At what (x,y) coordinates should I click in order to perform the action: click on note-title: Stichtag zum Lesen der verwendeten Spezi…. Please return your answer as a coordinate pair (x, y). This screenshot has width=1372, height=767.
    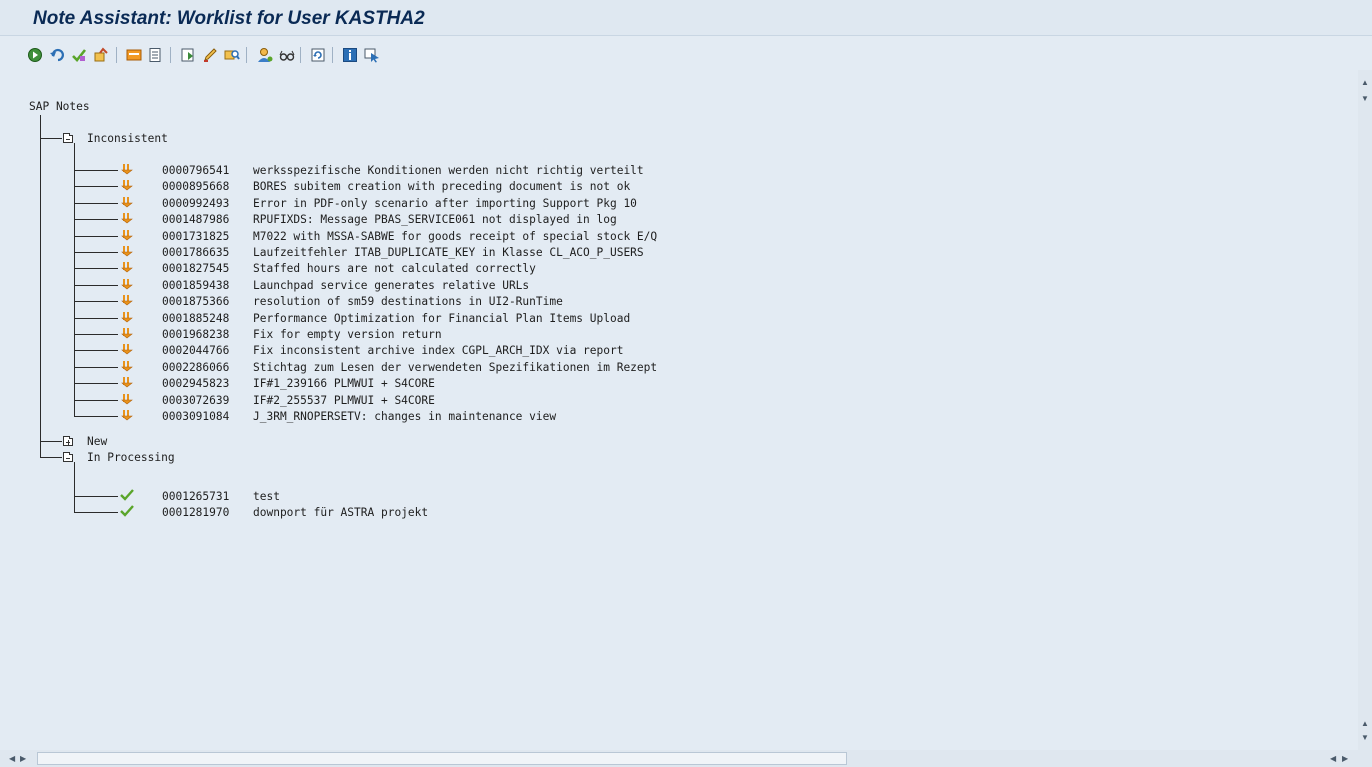
    Looking at the image, I should click on (455, 367).